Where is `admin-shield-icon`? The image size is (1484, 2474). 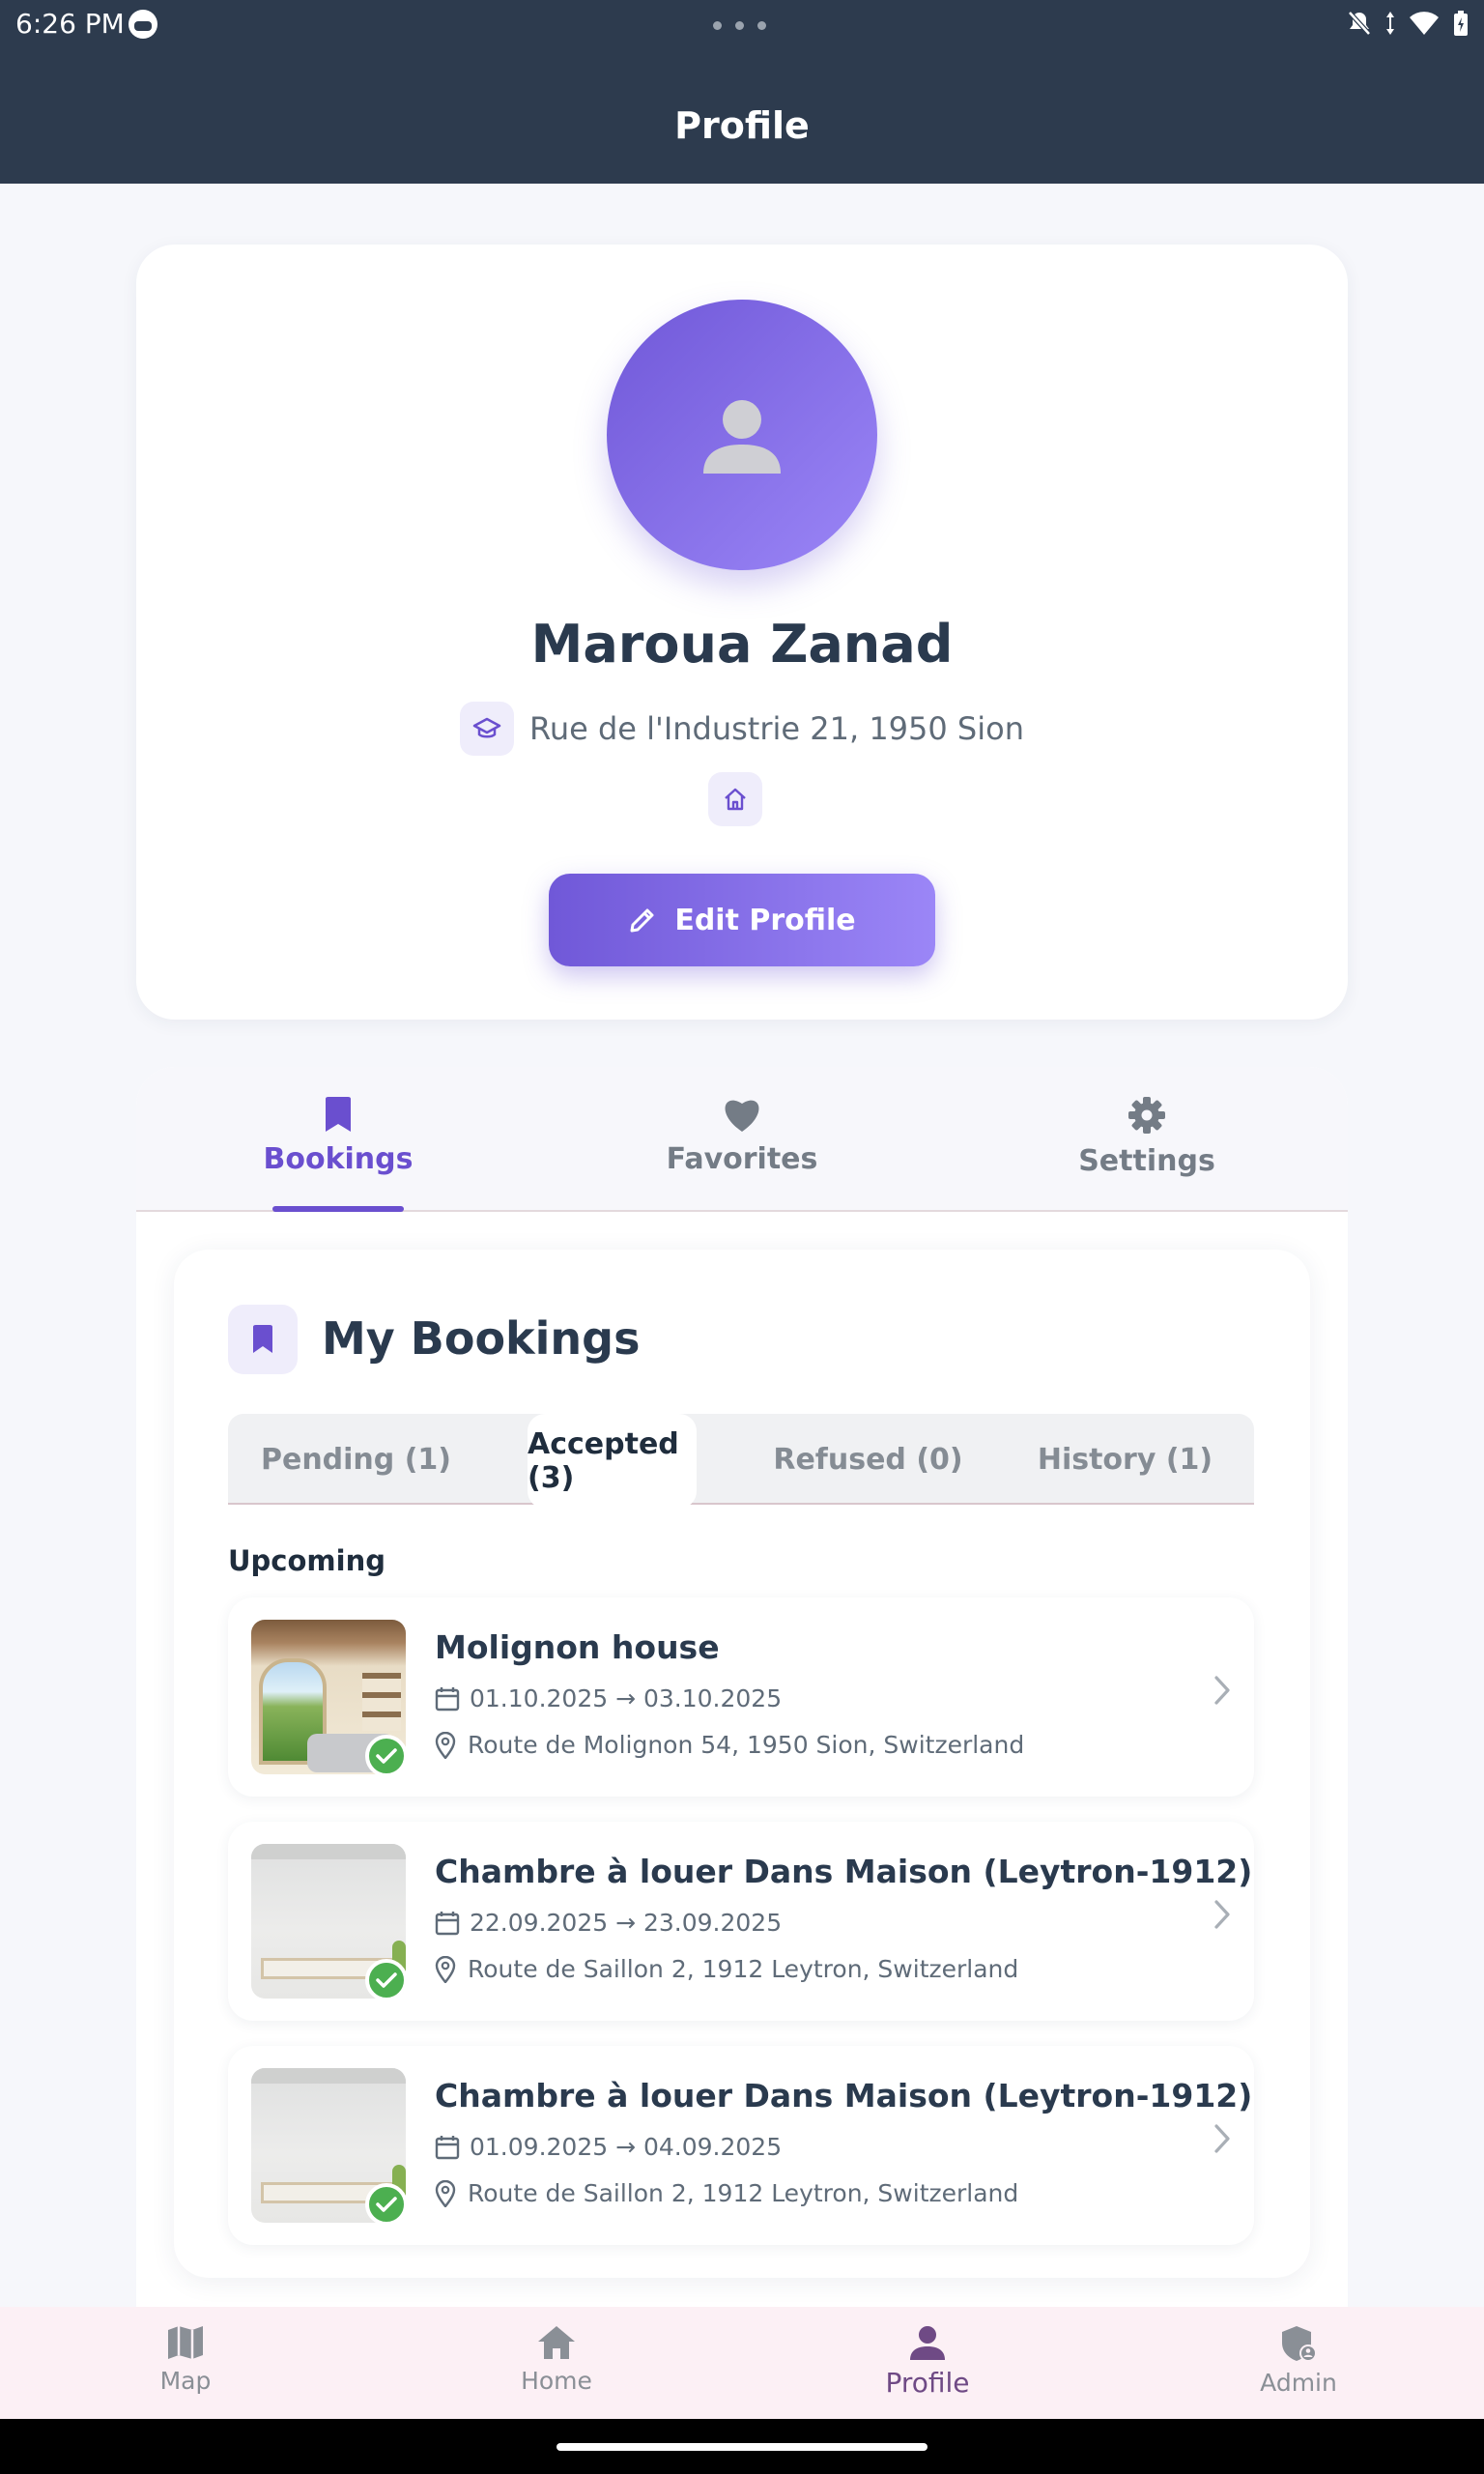
admin-shield-icon is located at coordinates (1299, 2344).